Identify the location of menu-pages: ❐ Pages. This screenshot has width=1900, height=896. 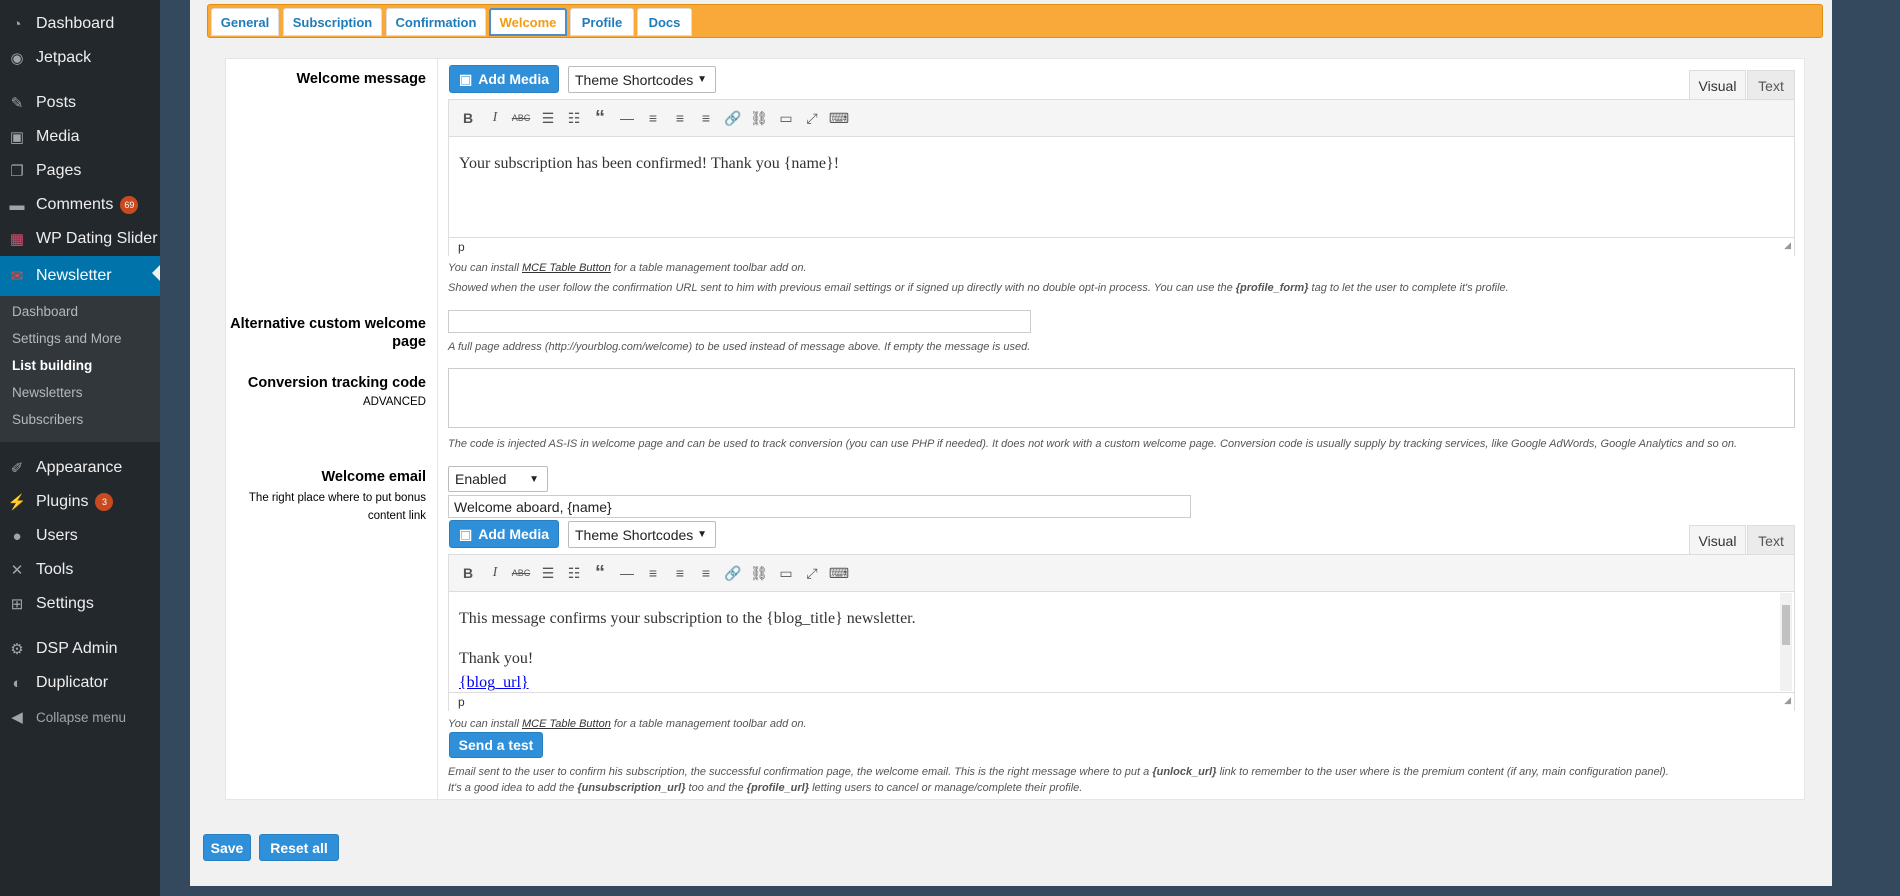
(80, 171).